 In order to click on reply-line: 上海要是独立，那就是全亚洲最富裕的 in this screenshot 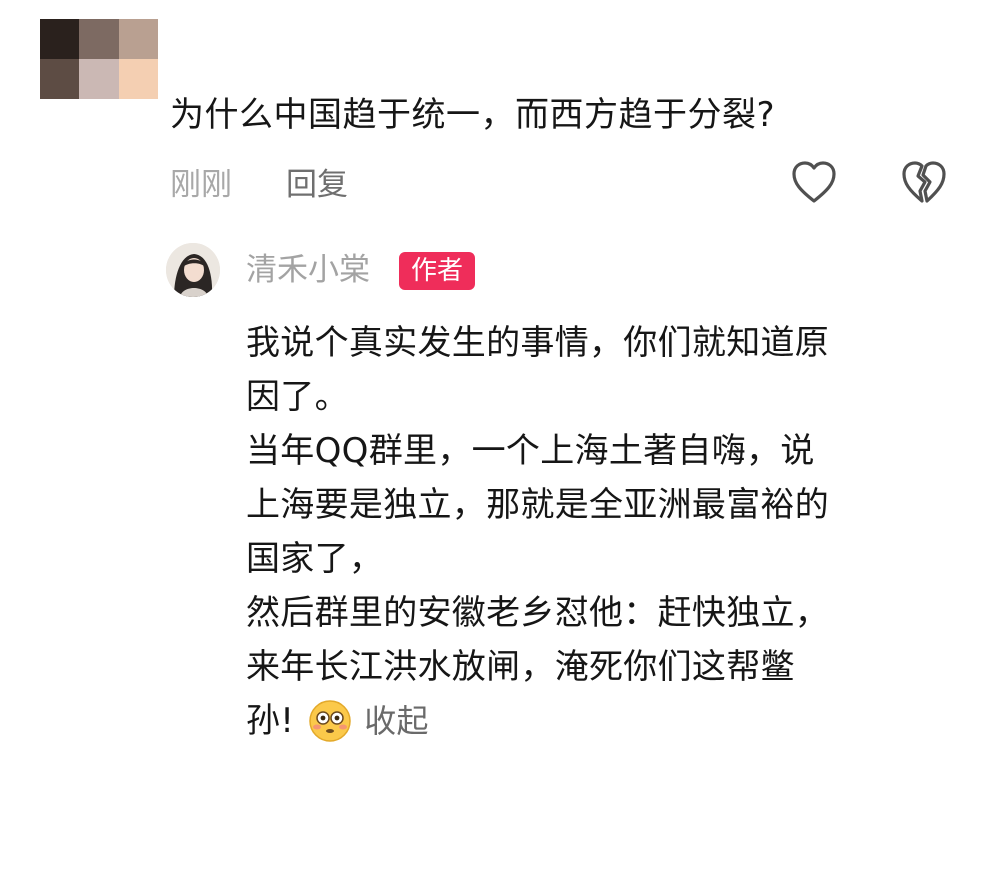, I will do `click(538, 505)`.